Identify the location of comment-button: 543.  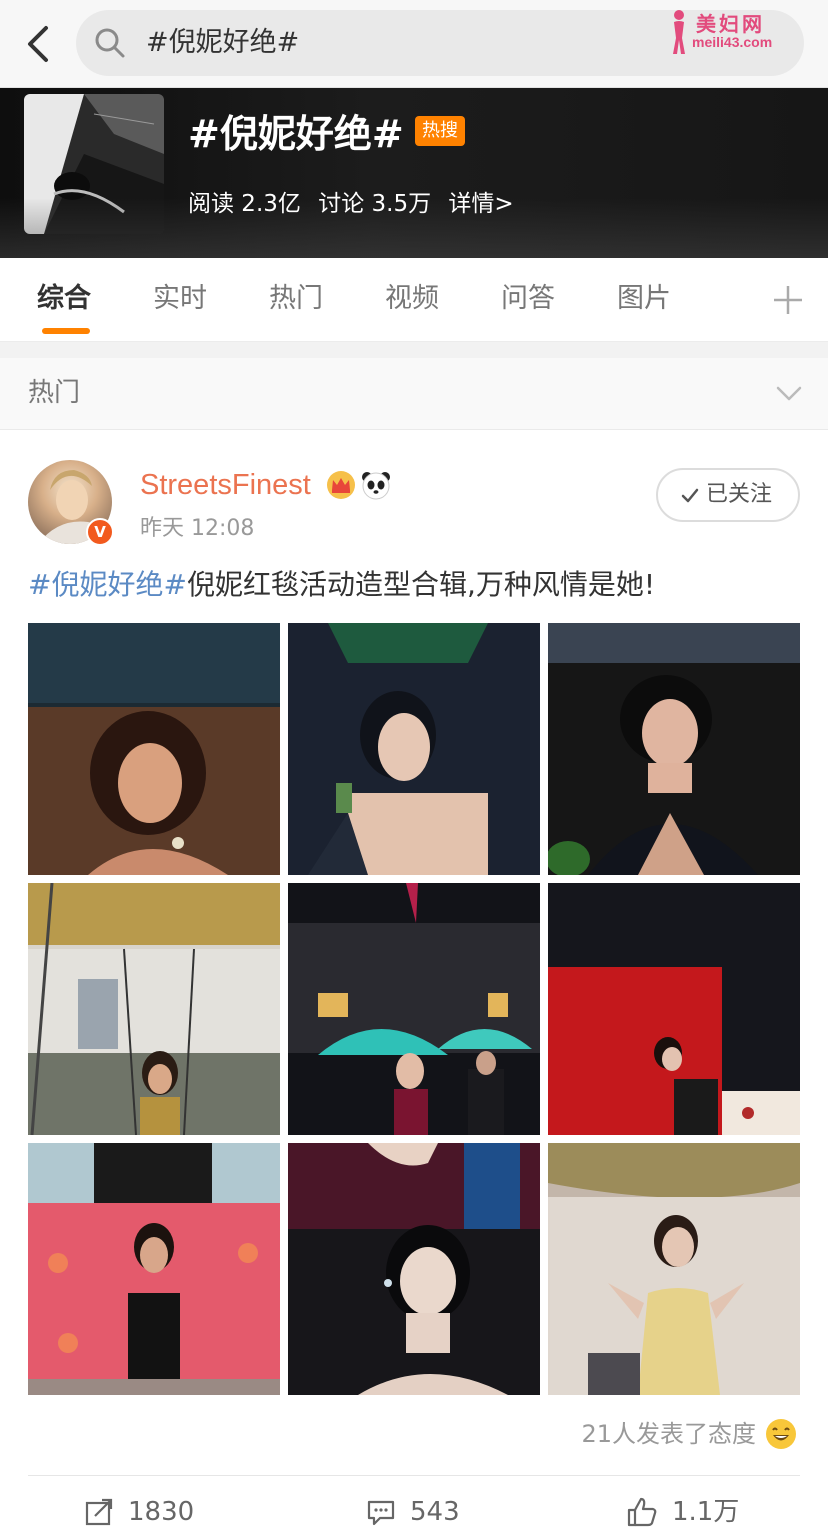
(413, 1512).